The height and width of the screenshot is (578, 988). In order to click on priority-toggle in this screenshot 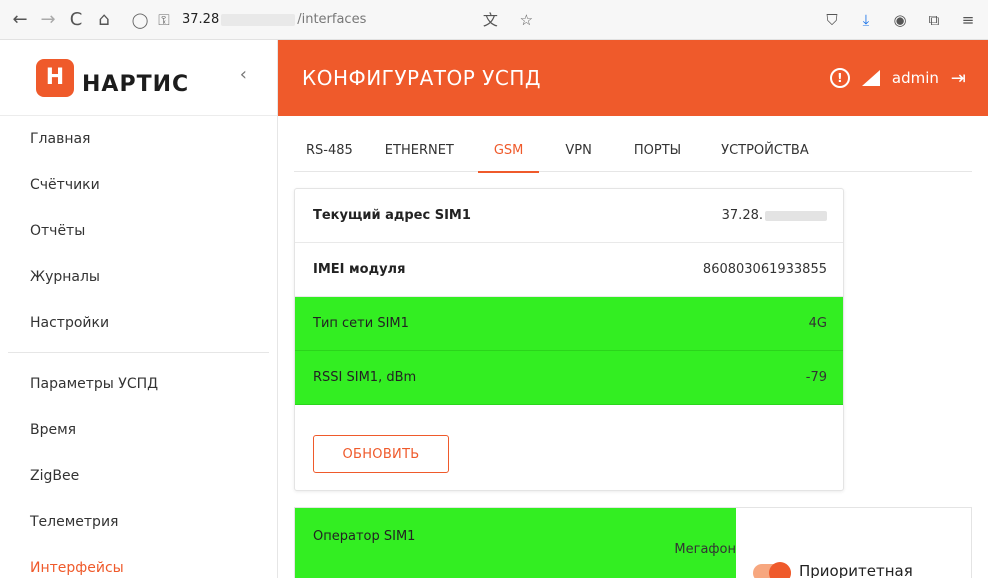, I will do `click(772, 570)`.